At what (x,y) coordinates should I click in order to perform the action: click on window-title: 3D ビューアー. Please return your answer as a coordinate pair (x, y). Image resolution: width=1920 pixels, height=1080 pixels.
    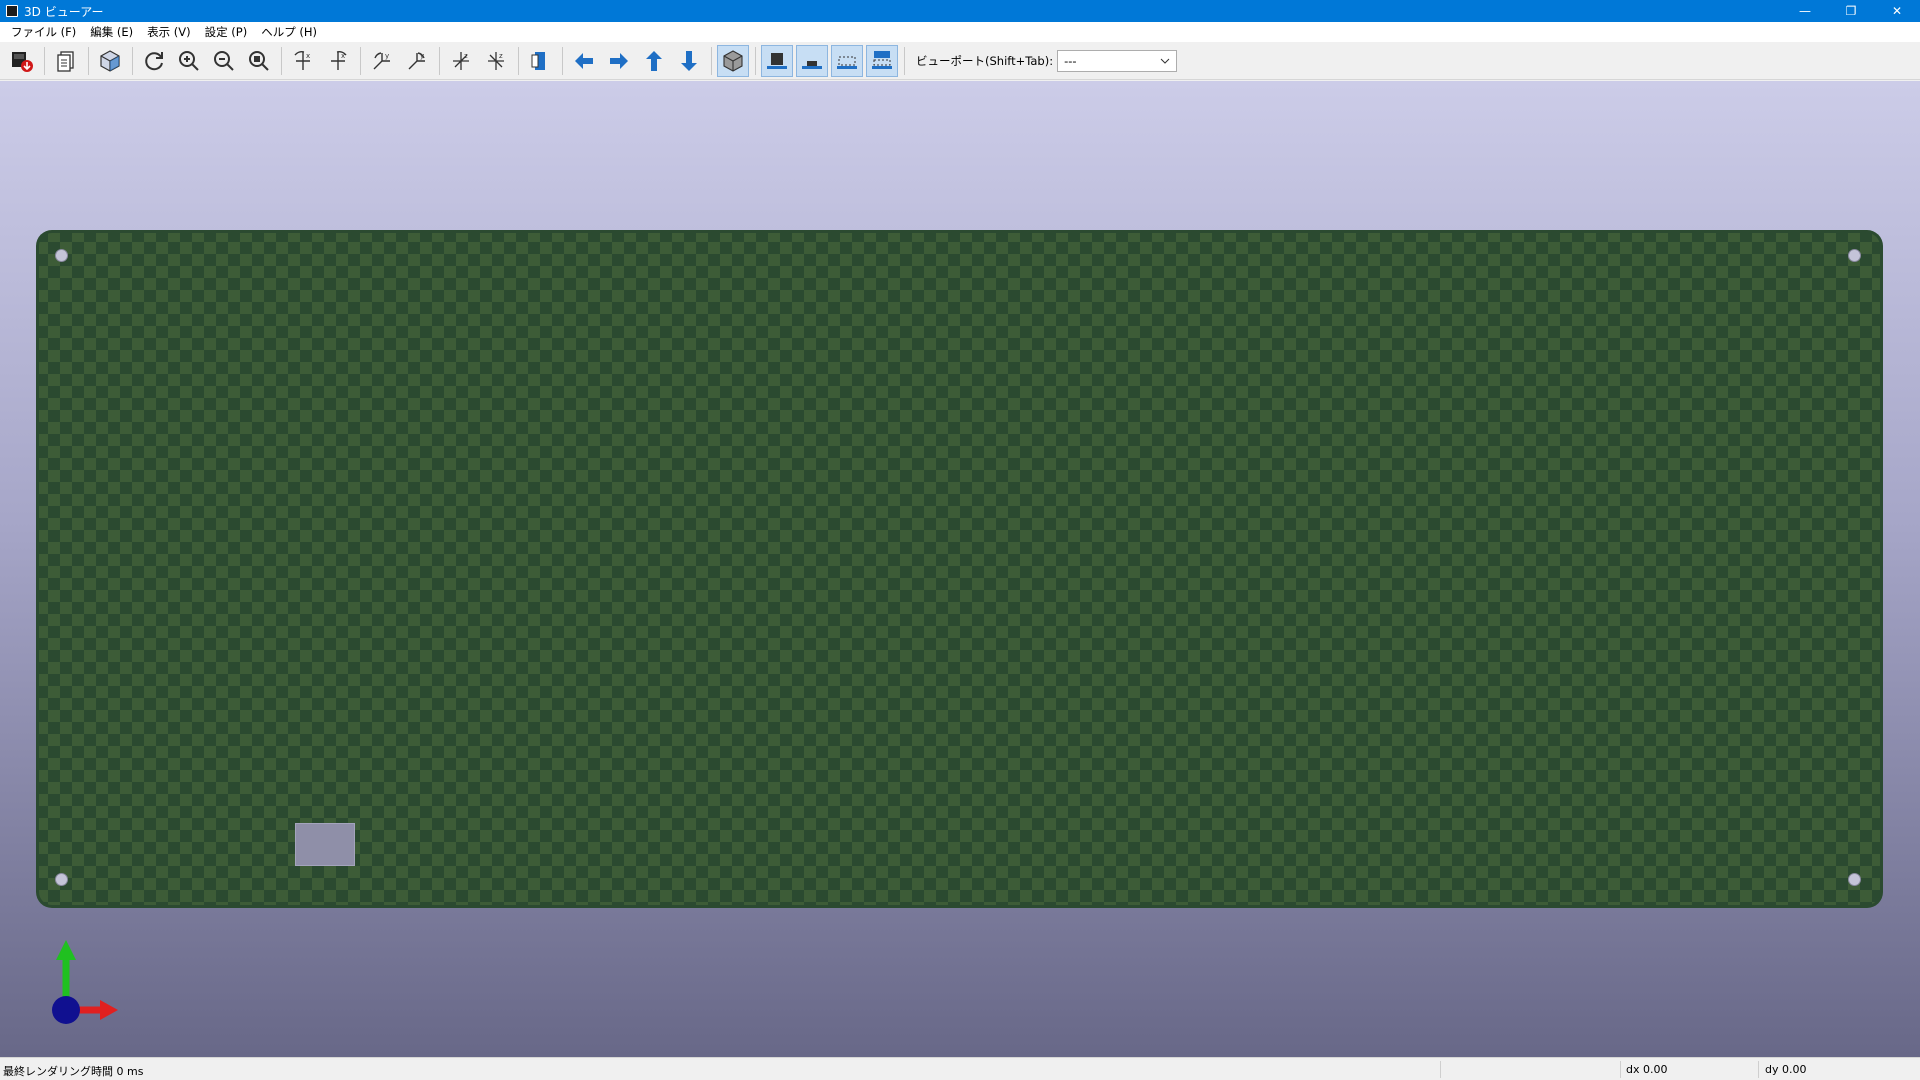
    Looking at the image, I should click on (64, 11).